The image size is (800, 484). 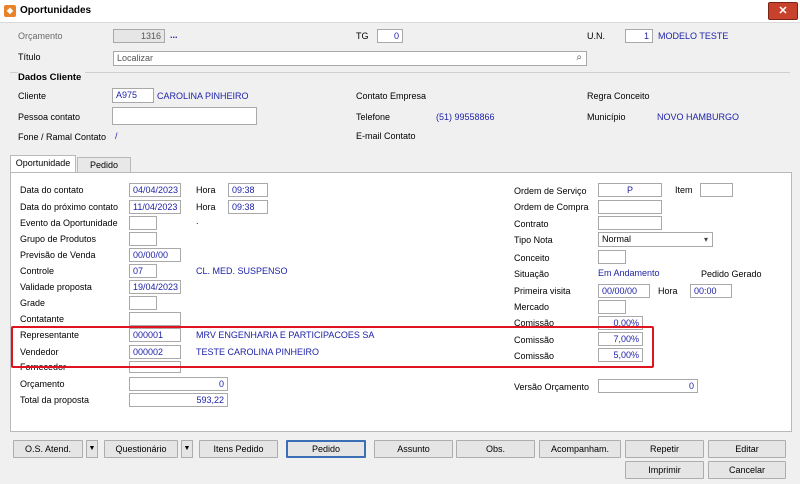 What do you see at coordinates (238, 449) in the screenshot?
I see `itens-pedido-button: Itens Pedido` at bounding box center [238, 449].